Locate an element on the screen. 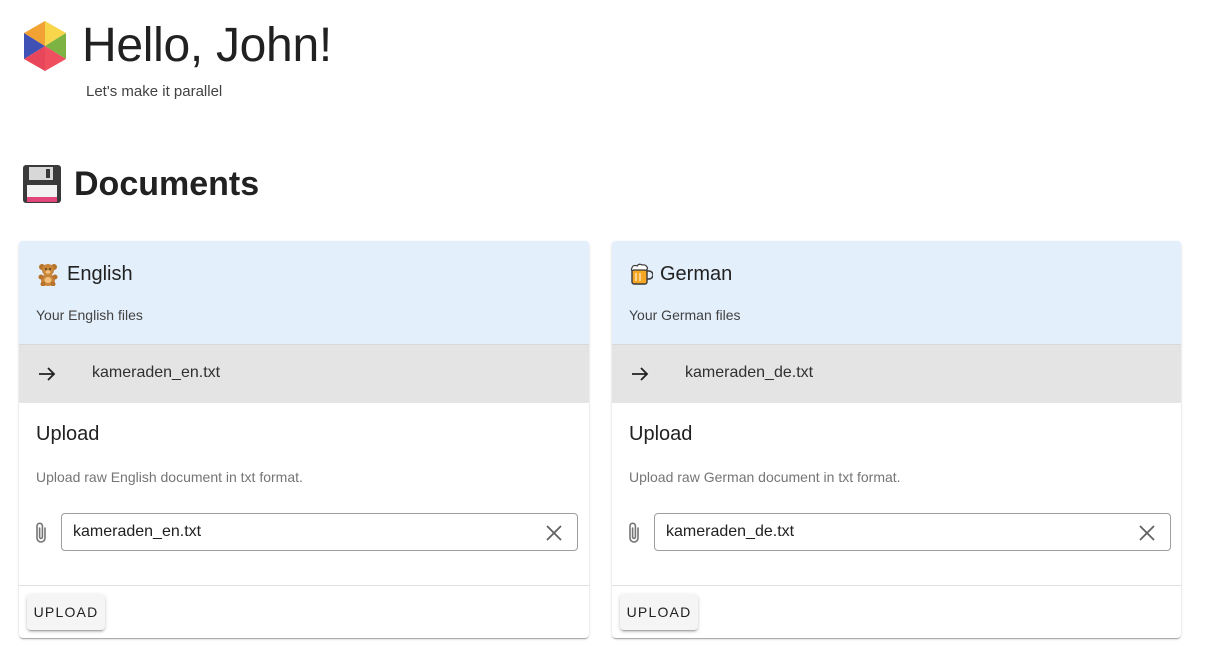 This screenshot has width=1206, height=662. file-name: kameraden_en.txt is located at coordinates (156, 372).